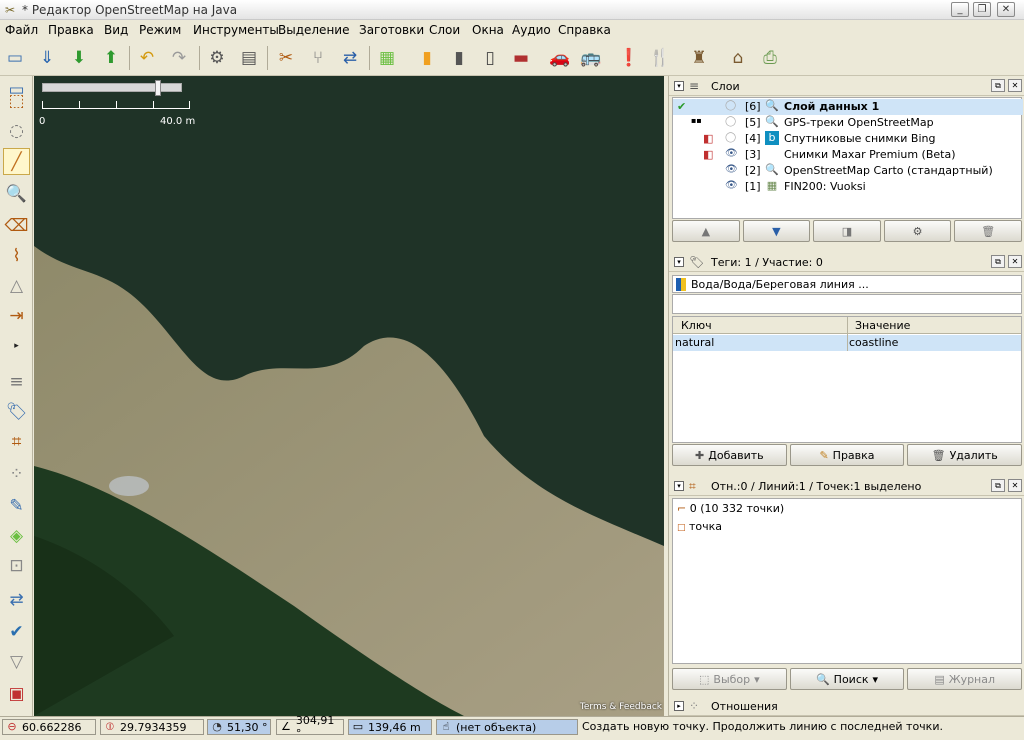  What do you see at coordinates (16, 315) in the screenshot?
I see `extrude-icon: ⇥` at bounding box center [16, 315].